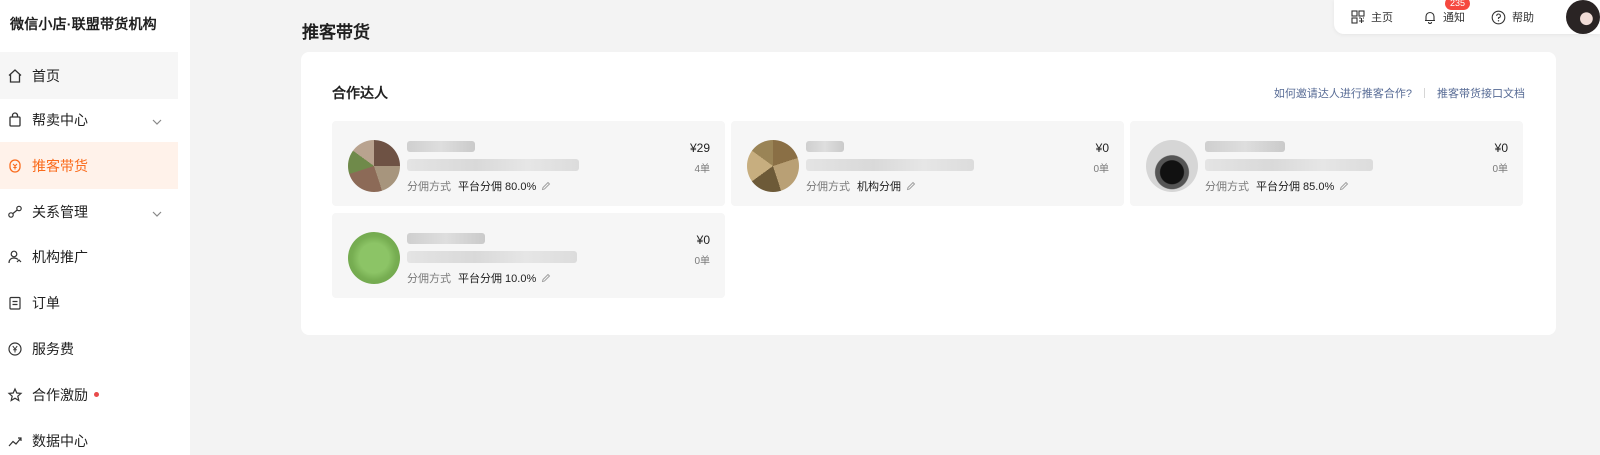  I want to click on sidebar-item-label: 合作激励, so click(60, 394).